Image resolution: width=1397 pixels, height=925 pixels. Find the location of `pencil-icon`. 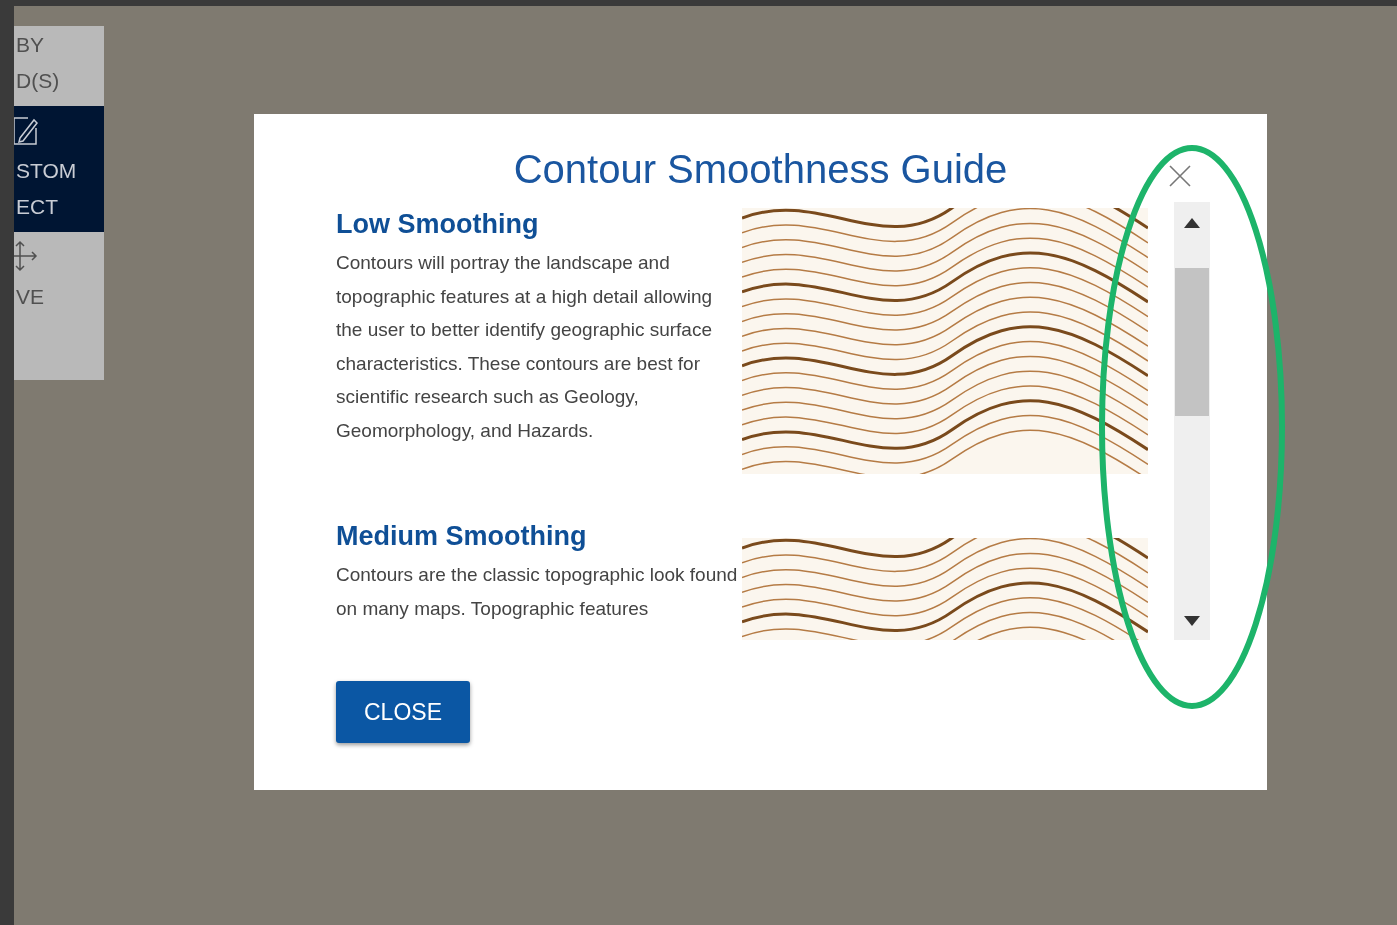

pencil-icon is located at coordinates (26, 131).